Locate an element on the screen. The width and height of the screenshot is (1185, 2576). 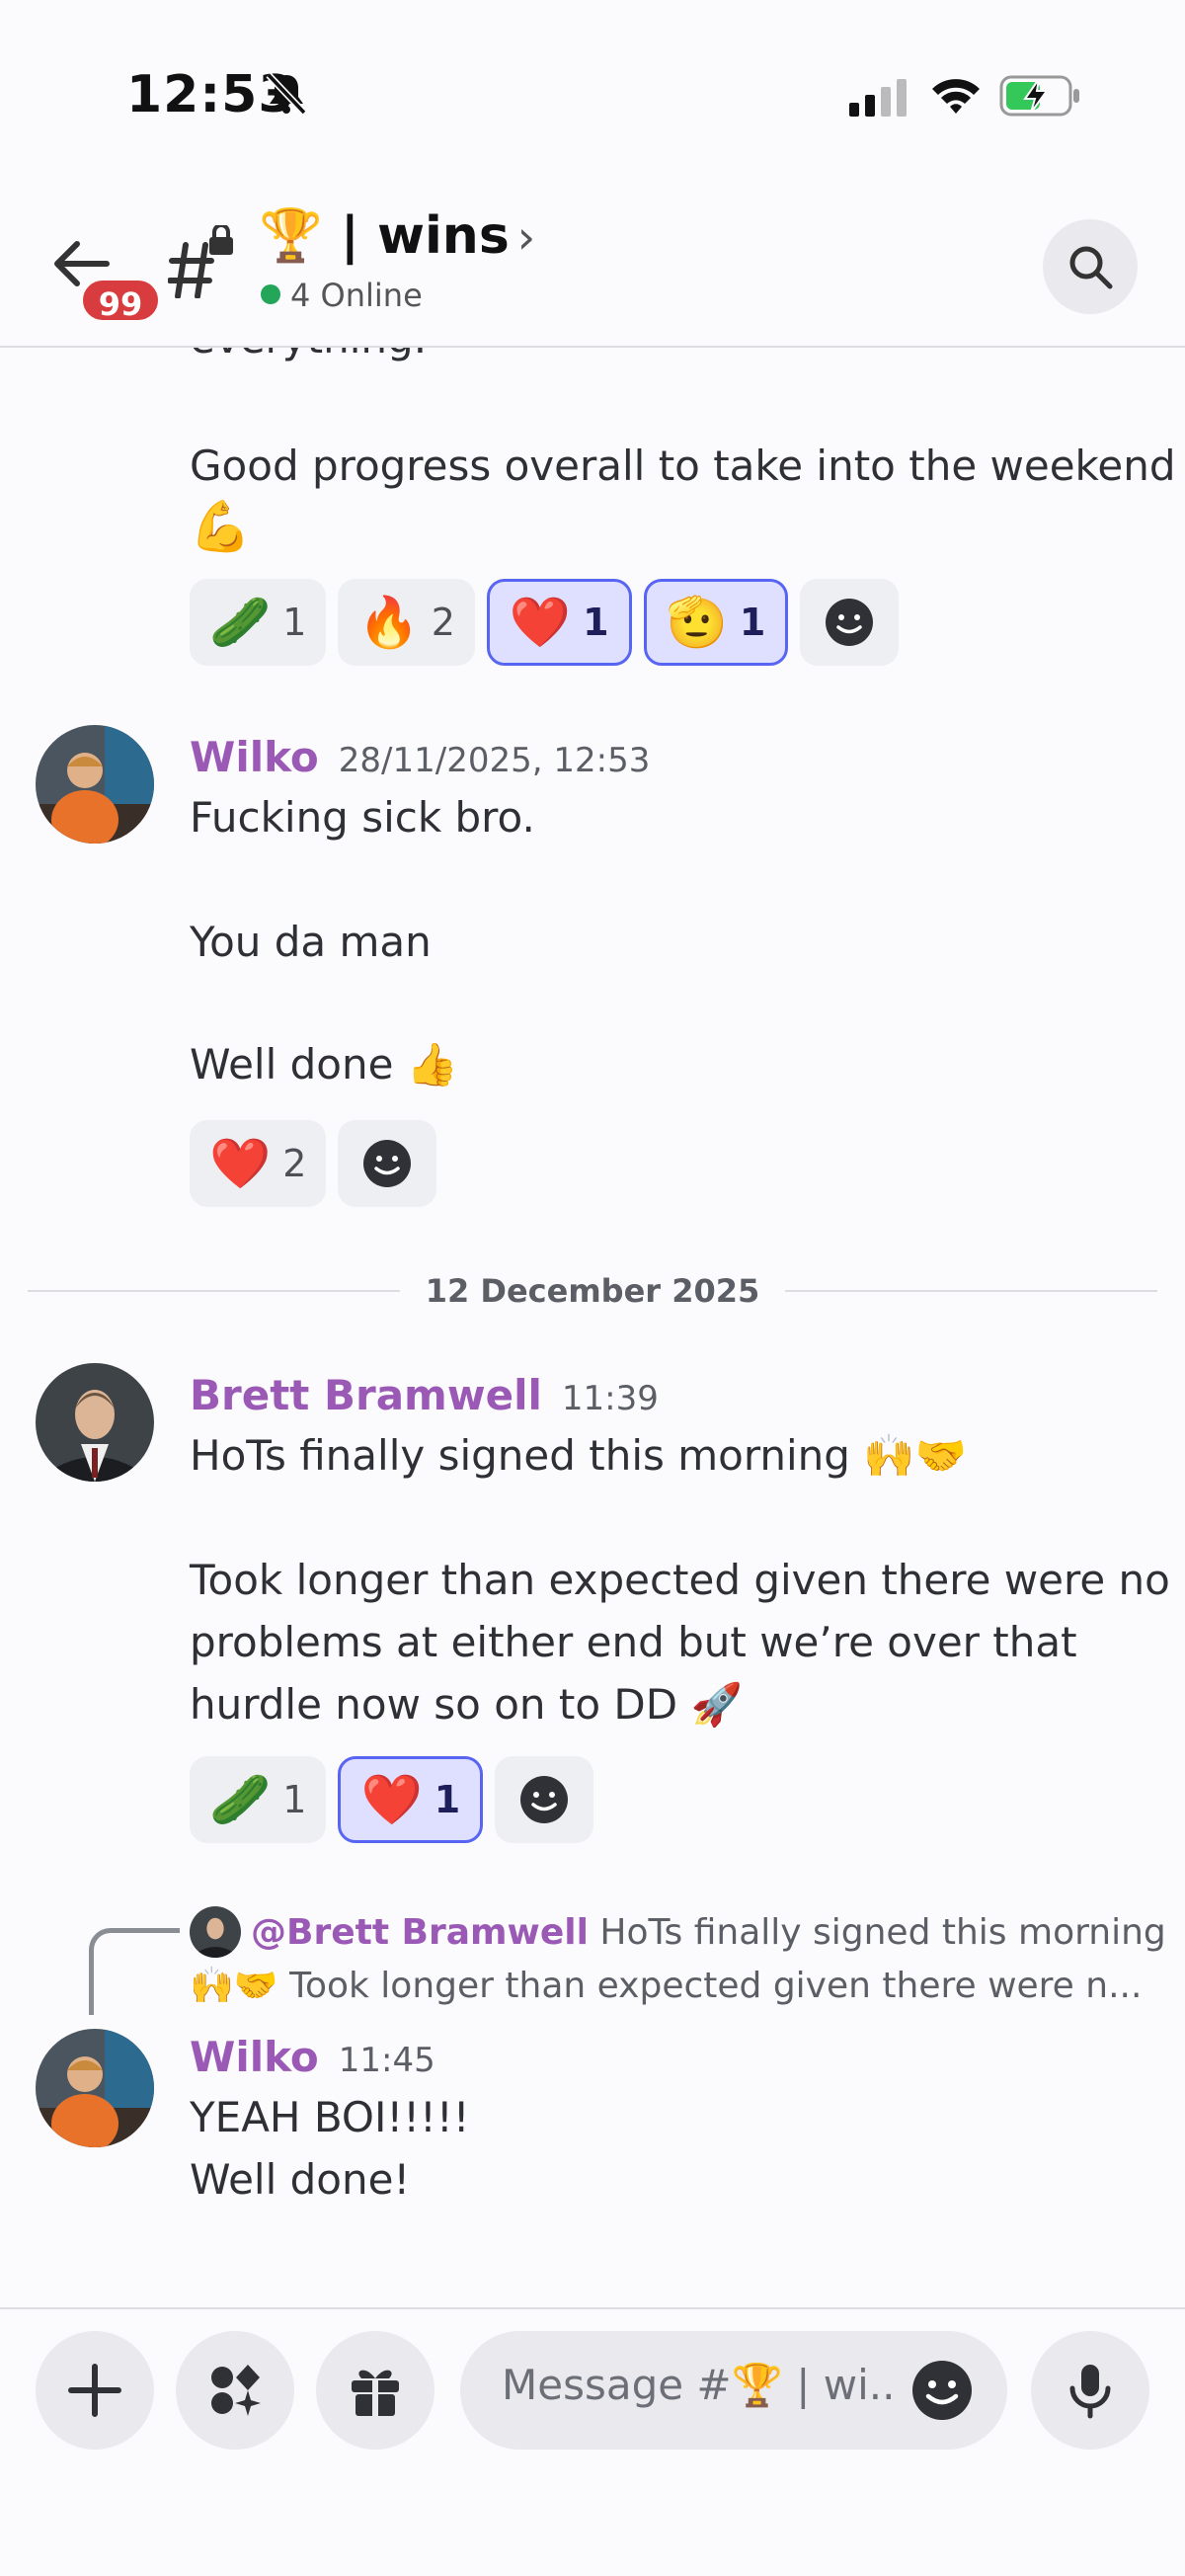
reaction-chip: 🔥 2 is located at coordinates (407, 622).